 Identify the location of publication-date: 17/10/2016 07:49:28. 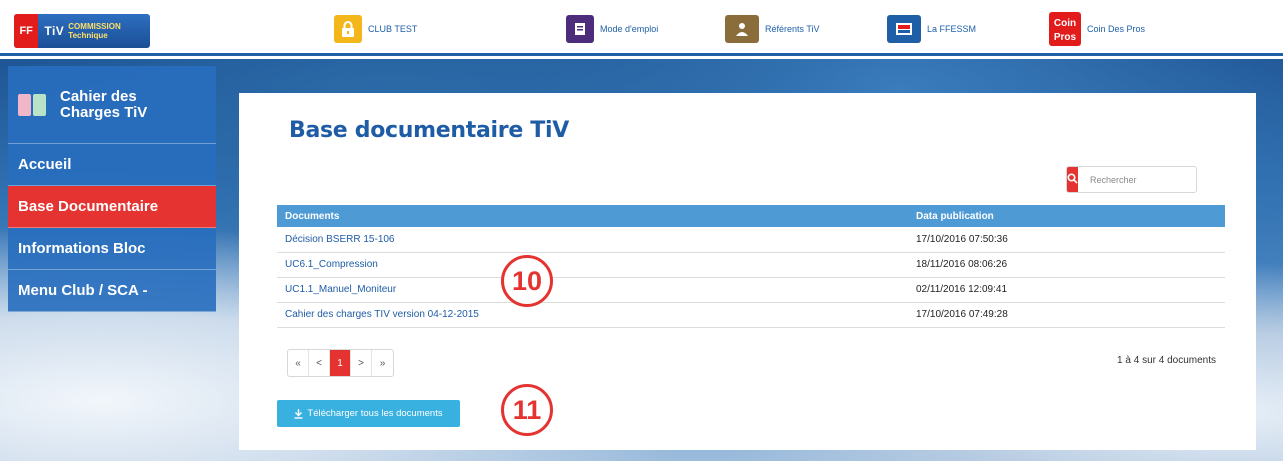
(1066, 315).